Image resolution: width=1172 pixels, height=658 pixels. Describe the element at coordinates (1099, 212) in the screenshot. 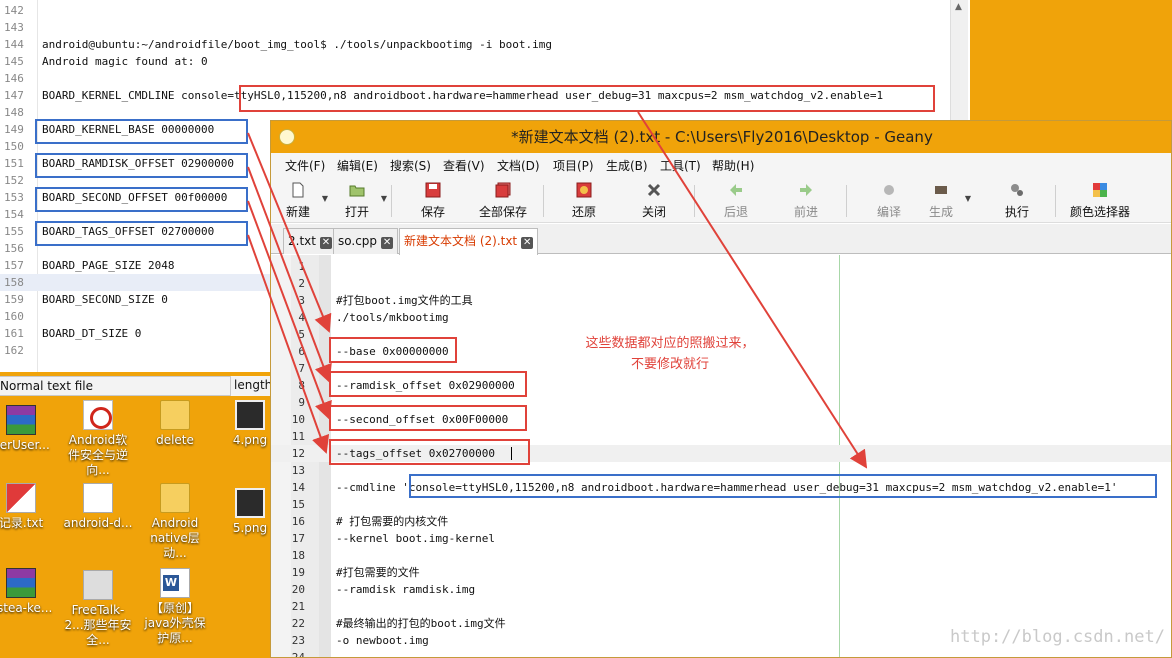

I see `color-chooser-label: 颜色选择器` at that location.